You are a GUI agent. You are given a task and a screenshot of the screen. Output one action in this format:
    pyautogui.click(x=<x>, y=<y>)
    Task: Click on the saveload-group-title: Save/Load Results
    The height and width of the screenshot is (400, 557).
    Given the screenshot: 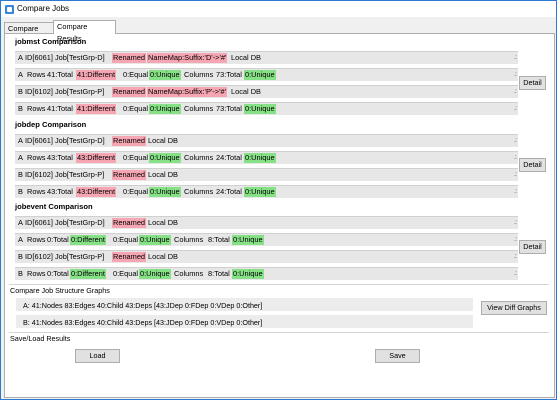 What is the action you would take?
    pyautogui.click(x=40, y=338)
    